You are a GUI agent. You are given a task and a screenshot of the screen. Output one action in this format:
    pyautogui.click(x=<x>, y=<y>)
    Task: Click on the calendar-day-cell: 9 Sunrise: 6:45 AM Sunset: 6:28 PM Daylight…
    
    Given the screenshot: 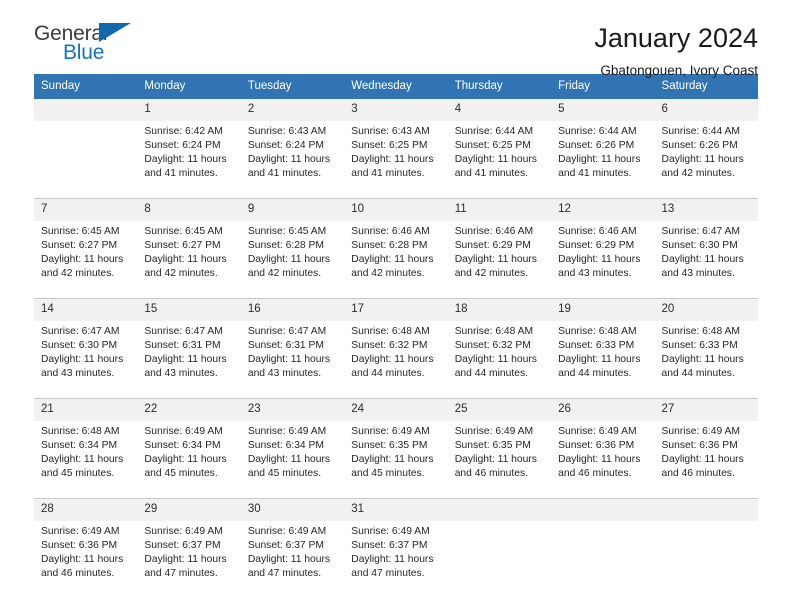 What is the action you would take?
    pyautogui.click(x=292, y=248)
    